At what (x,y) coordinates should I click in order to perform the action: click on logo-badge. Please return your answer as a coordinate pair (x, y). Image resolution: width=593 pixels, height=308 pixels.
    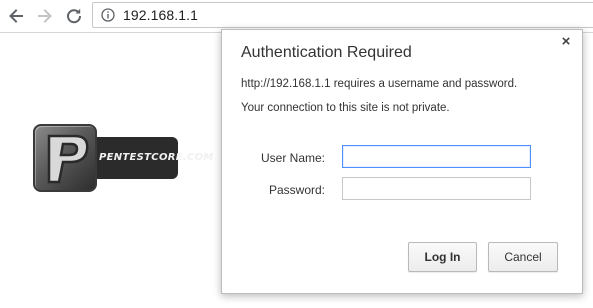
    Looking at the image, I should click on (65, 158).